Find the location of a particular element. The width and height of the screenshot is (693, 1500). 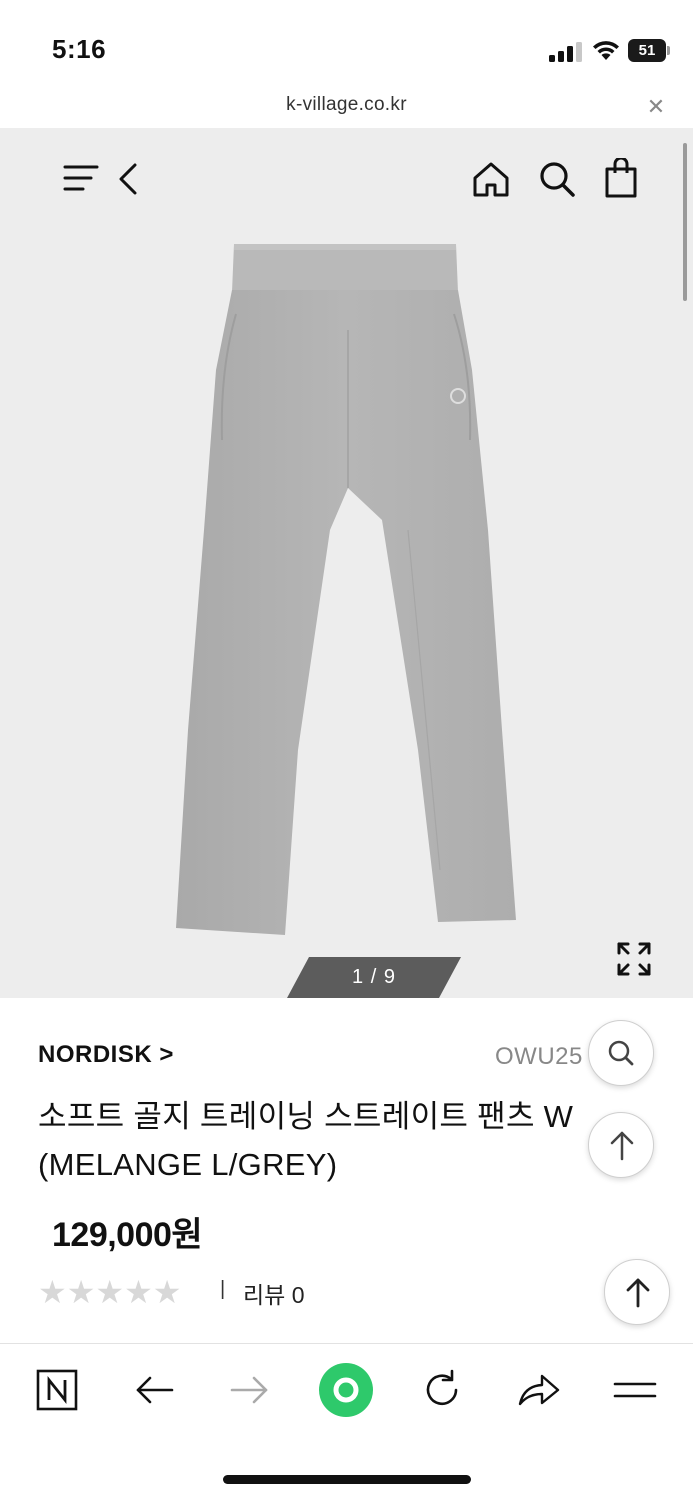

green-dot-icon is located at coordinates (346, 1390).